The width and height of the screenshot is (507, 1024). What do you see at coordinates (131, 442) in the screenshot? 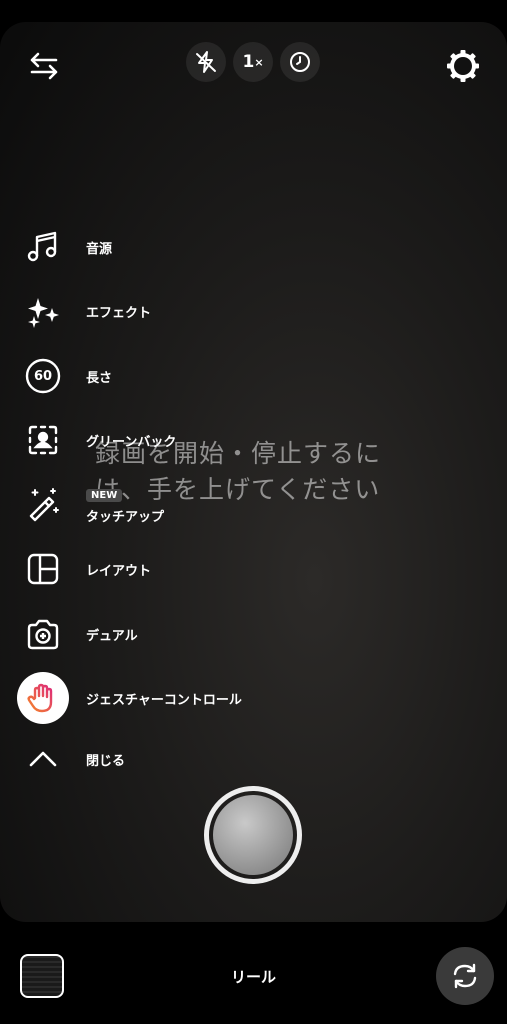
I see `tool-green-screen-label: グリーンバック` at bounding box center [131, 442].